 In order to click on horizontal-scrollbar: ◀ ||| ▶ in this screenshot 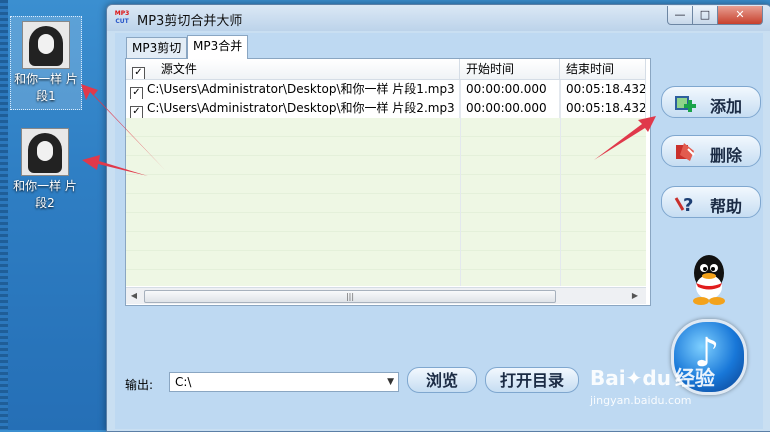, I will do `click(386, 295)`.